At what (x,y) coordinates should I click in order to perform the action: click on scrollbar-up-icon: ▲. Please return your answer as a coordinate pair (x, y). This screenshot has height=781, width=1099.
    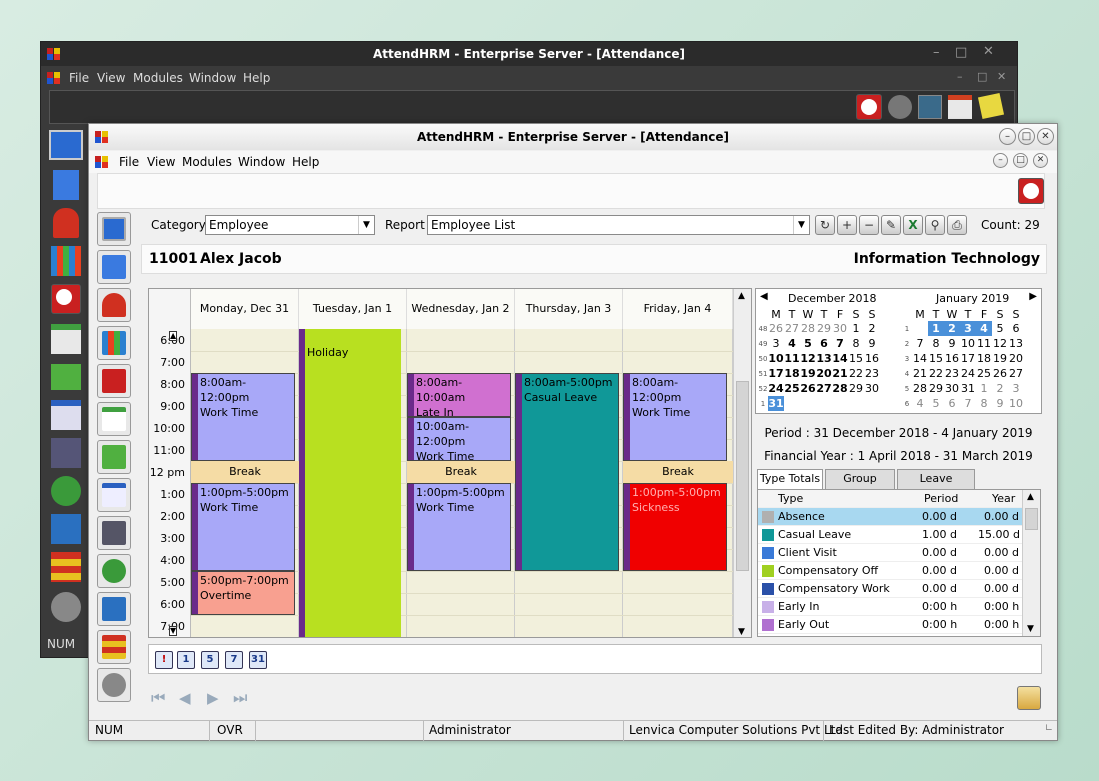
    Looking at the image, I should click on (741, 296).